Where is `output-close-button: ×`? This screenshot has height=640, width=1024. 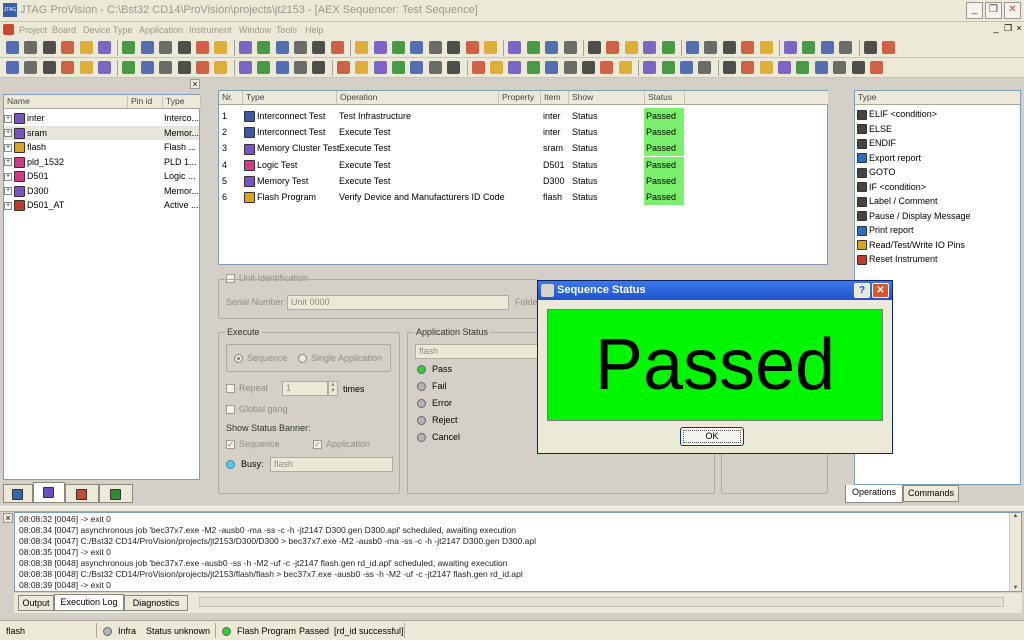 output-close-button: × is located at coordinates (8, 518).